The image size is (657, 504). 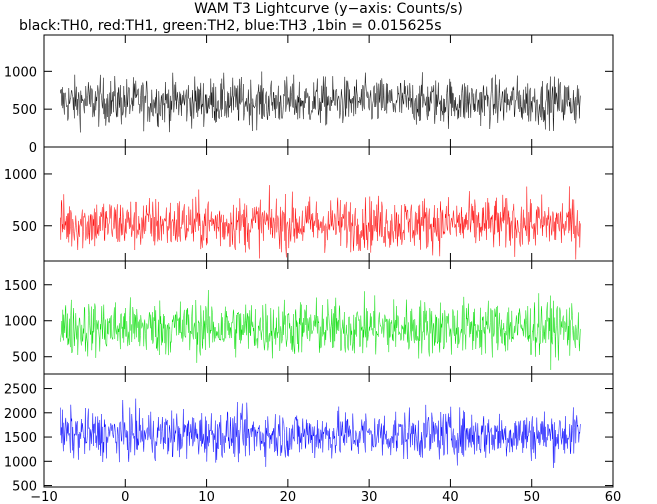 What do you see at coordinates (206, 497) in the screenshot?
I see `x-tick-label: 10` at bounding box center [206, 497].